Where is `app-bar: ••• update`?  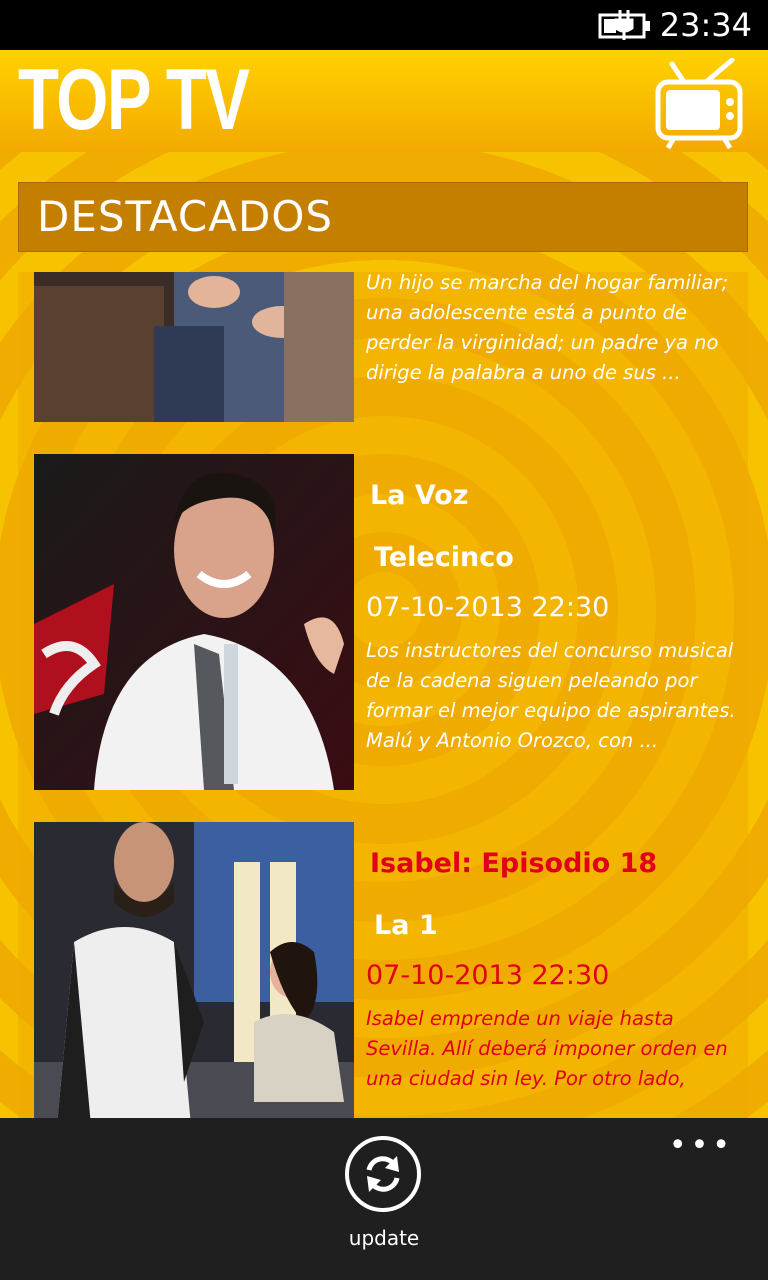
app-bar: ••• update is located at coordinates (384, 1199).